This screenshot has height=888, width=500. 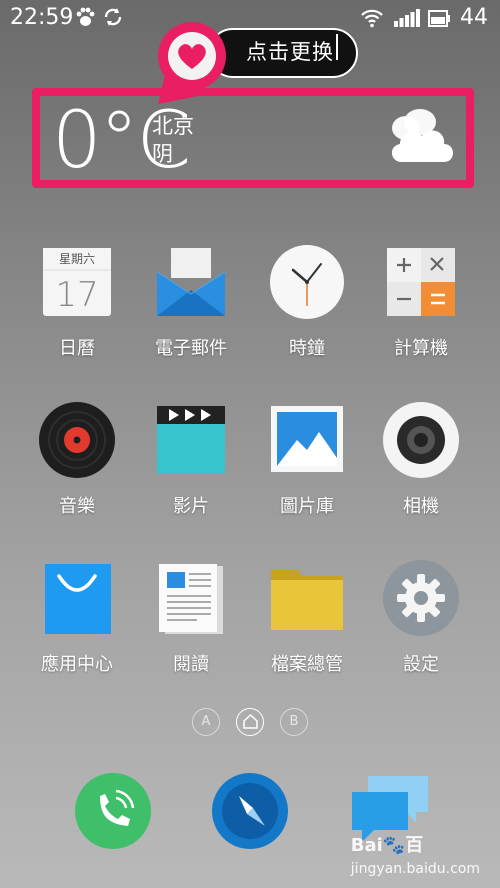 What do you see at coordinates (307, 348) in the screenshot?
I see `app-label: 時鐘` at bounding box center [307, 348].